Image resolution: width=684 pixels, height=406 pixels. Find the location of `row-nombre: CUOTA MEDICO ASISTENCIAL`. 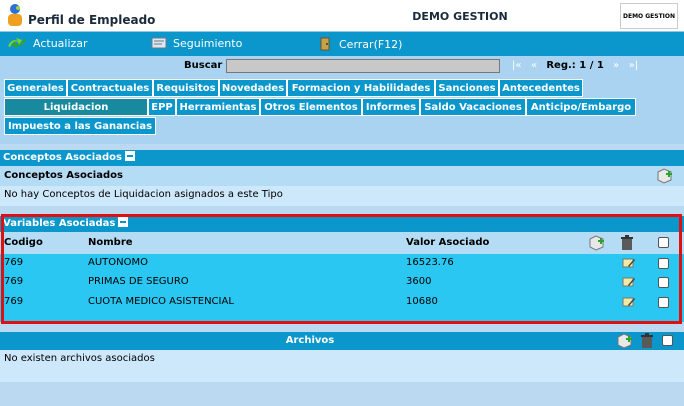

row-nombre: CUOTA MEDICO ASISTENCIAL is located at coordinates (161, 301).